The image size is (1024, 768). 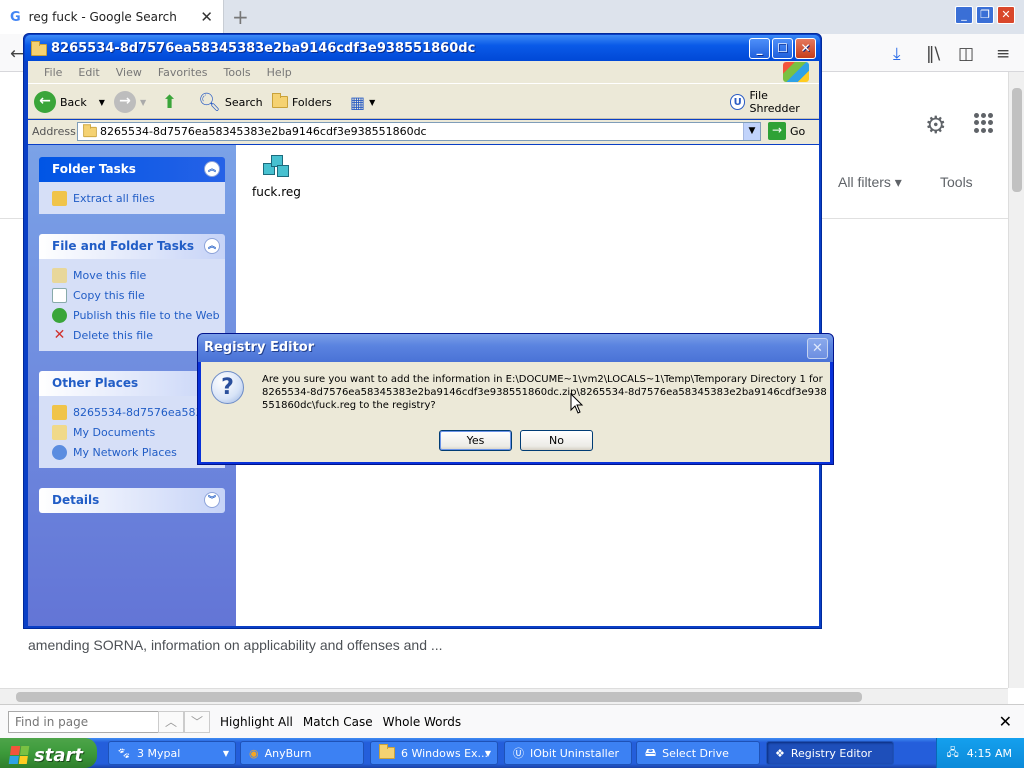 I want to click on vertical-scrollbar, so click(x=1016, y=380).